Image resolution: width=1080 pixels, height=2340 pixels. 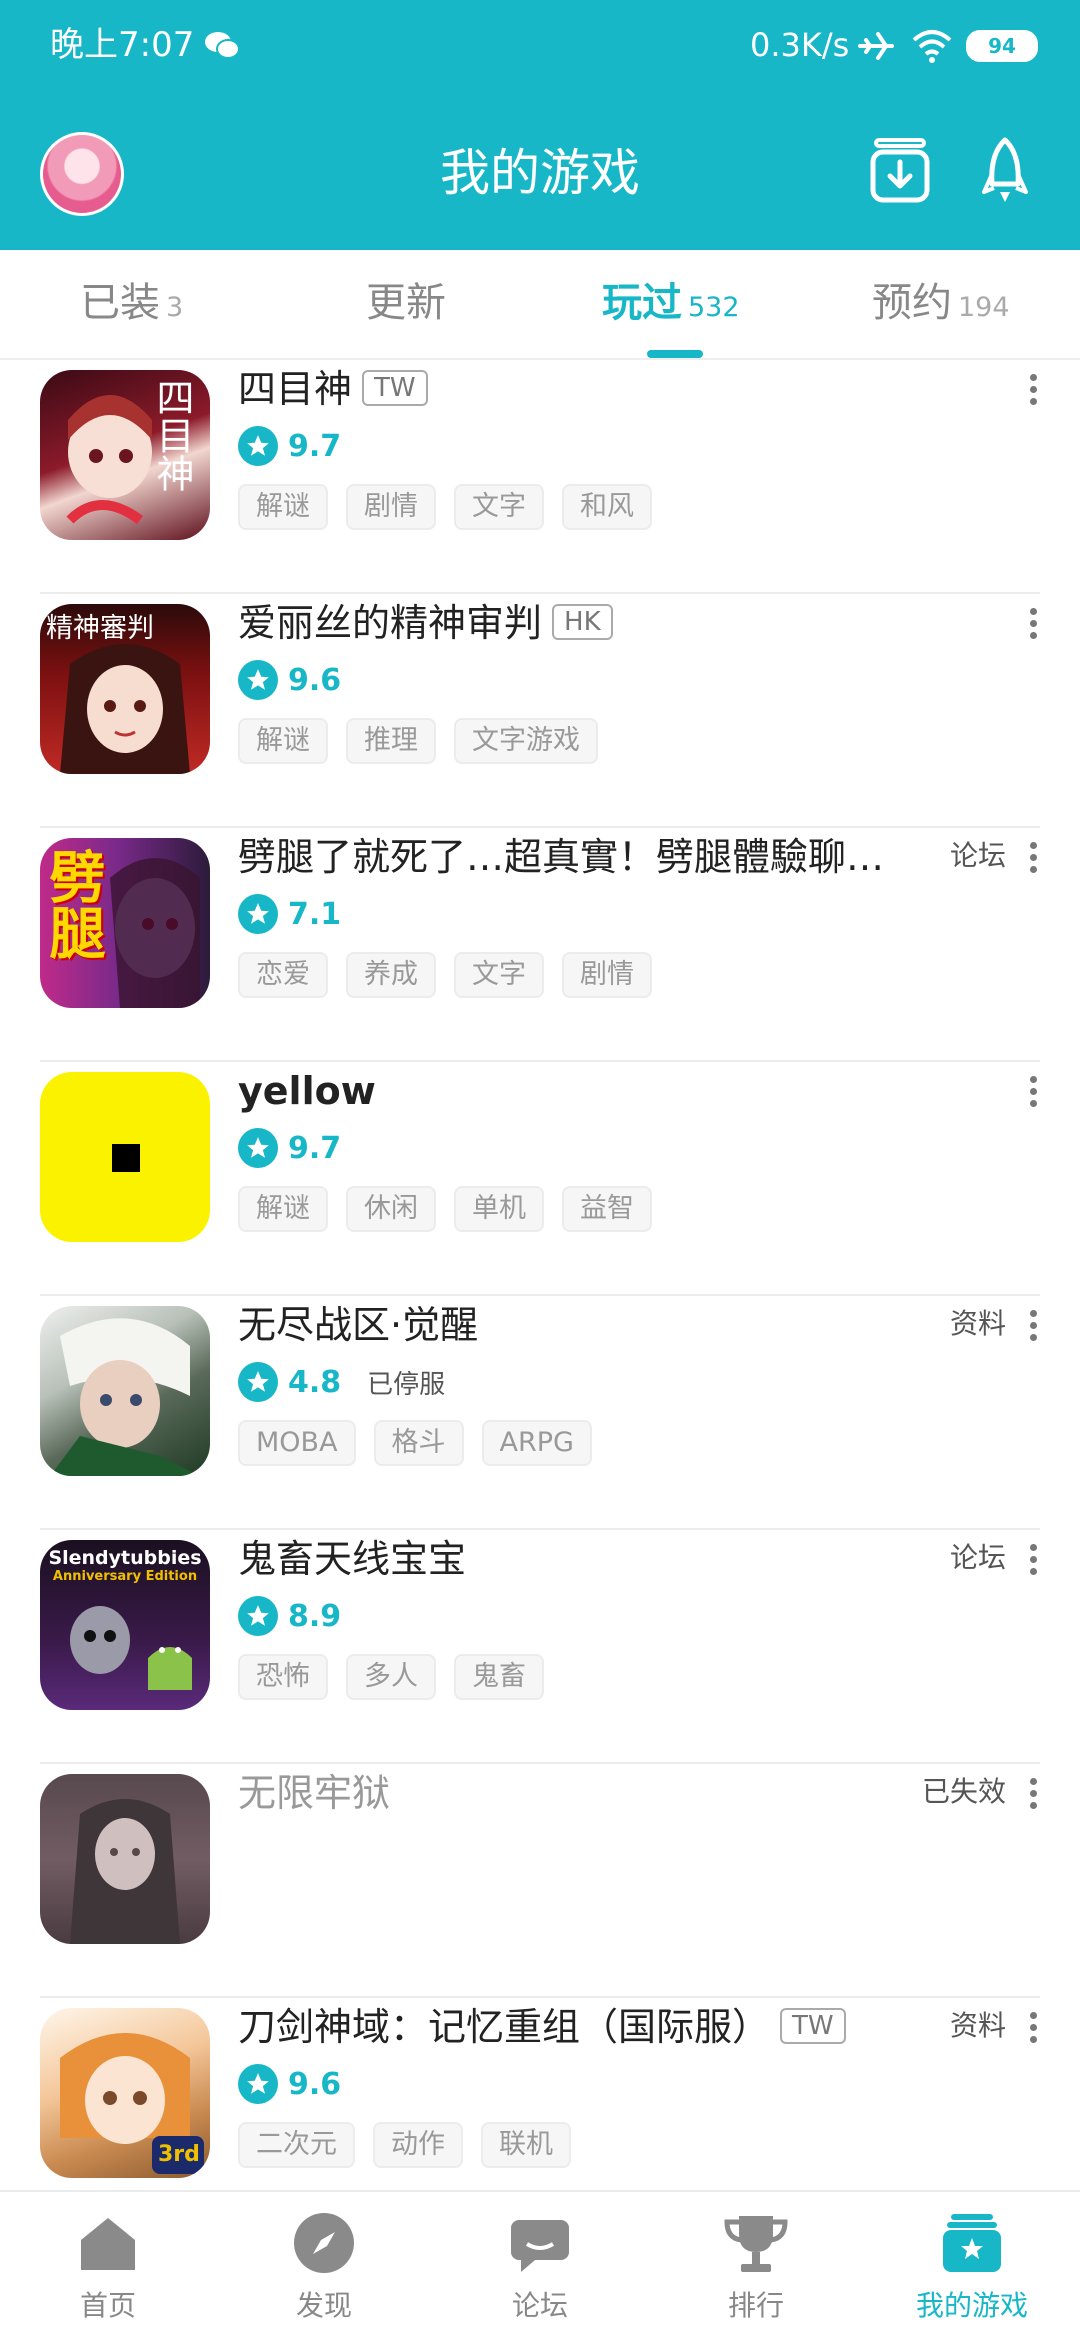 What do you see at coordinates (972, 2268) in the screenshot?
I see `nav-my-games: 我的游戏` at bounding box center [972, 2268].